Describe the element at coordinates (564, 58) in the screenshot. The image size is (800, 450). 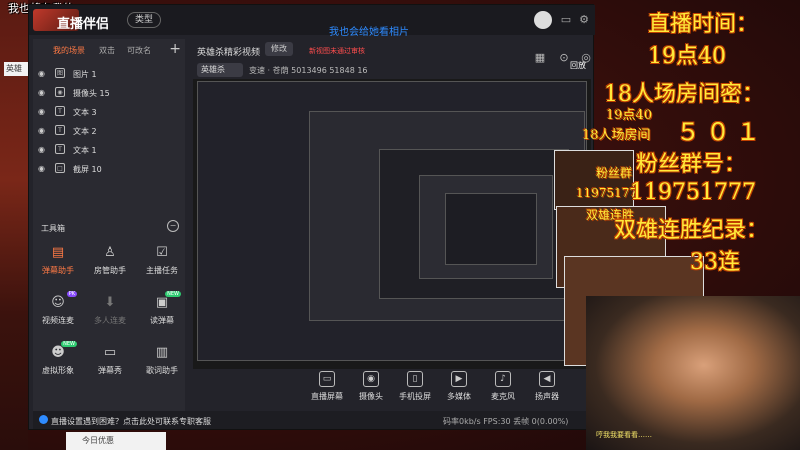
I see `lock-icon: ⊙` at that location.